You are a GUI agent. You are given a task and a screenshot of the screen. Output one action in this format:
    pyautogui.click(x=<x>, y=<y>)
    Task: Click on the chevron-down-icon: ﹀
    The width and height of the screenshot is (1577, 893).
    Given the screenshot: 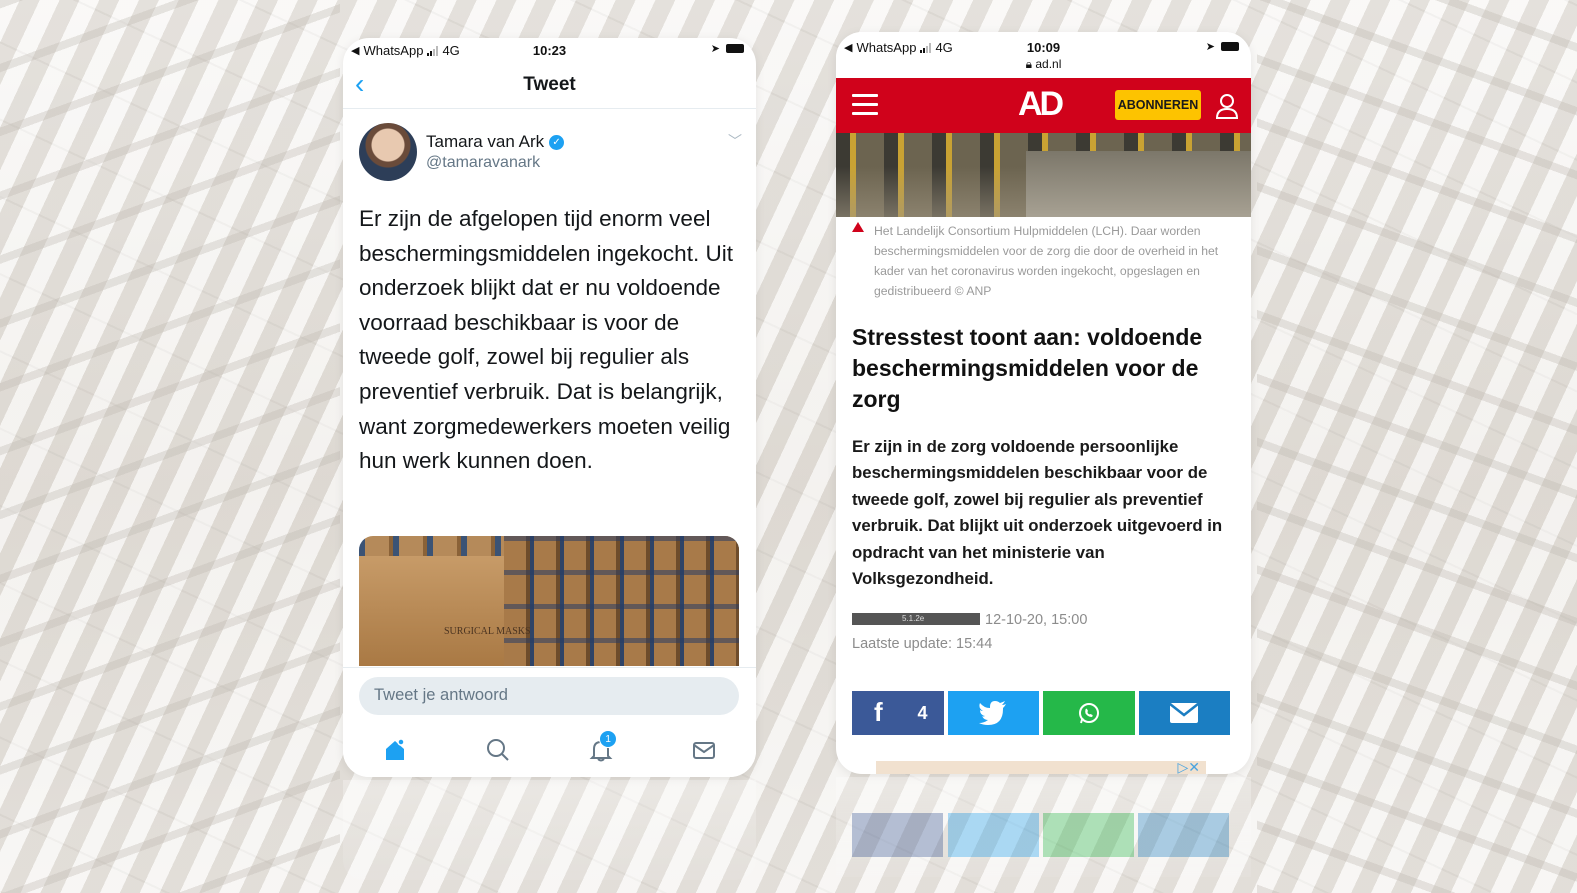 What is the action you would take?
    pyautogui.click(x=735, y=141)
    